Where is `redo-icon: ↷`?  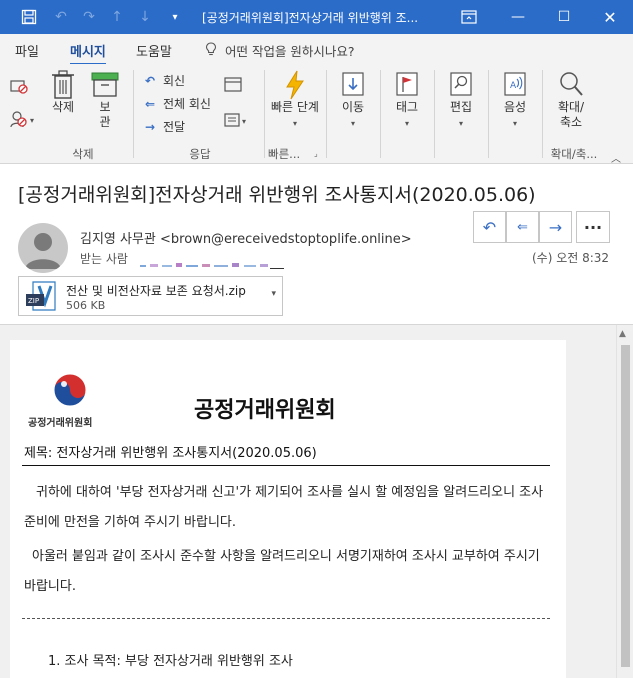 redo-icon: ↷ is located at coordinates (89, 17).